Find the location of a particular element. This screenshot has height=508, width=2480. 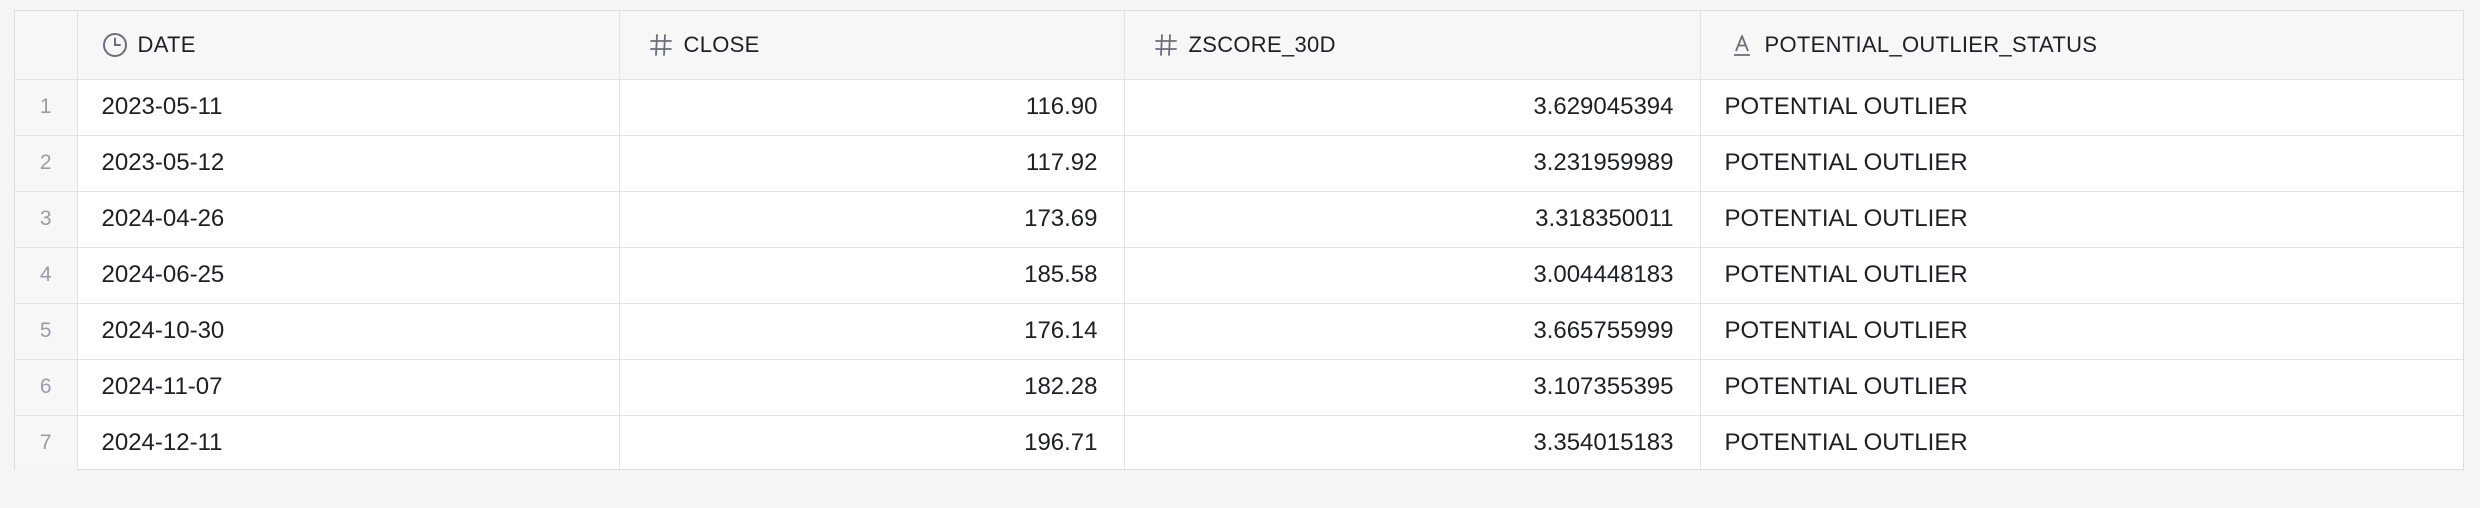

cell-date: 2023-05-12 is located at coordinates (348, 163).